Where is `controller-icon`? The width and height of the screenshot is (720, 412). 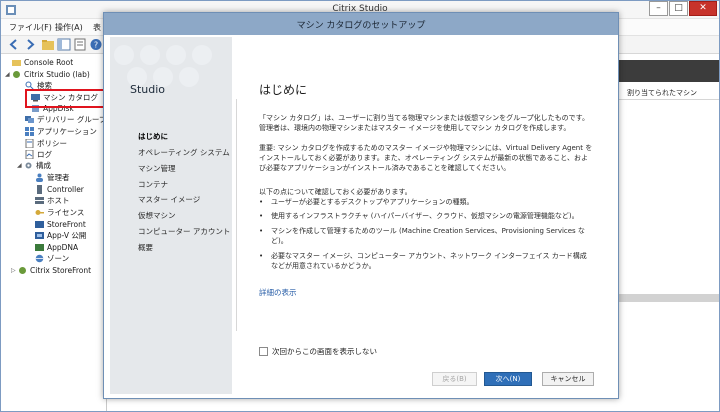
controller-icon is located at coordinates (39, 189).